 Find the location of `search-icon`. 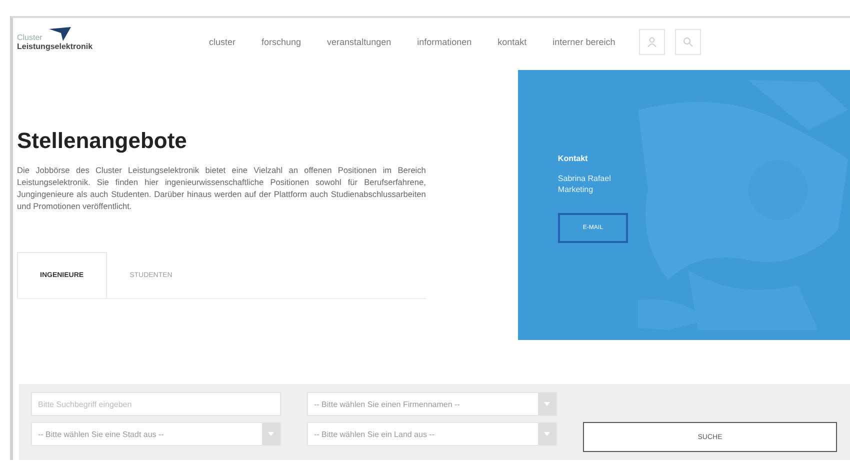

search-icon is located at coordinates (688, 42).